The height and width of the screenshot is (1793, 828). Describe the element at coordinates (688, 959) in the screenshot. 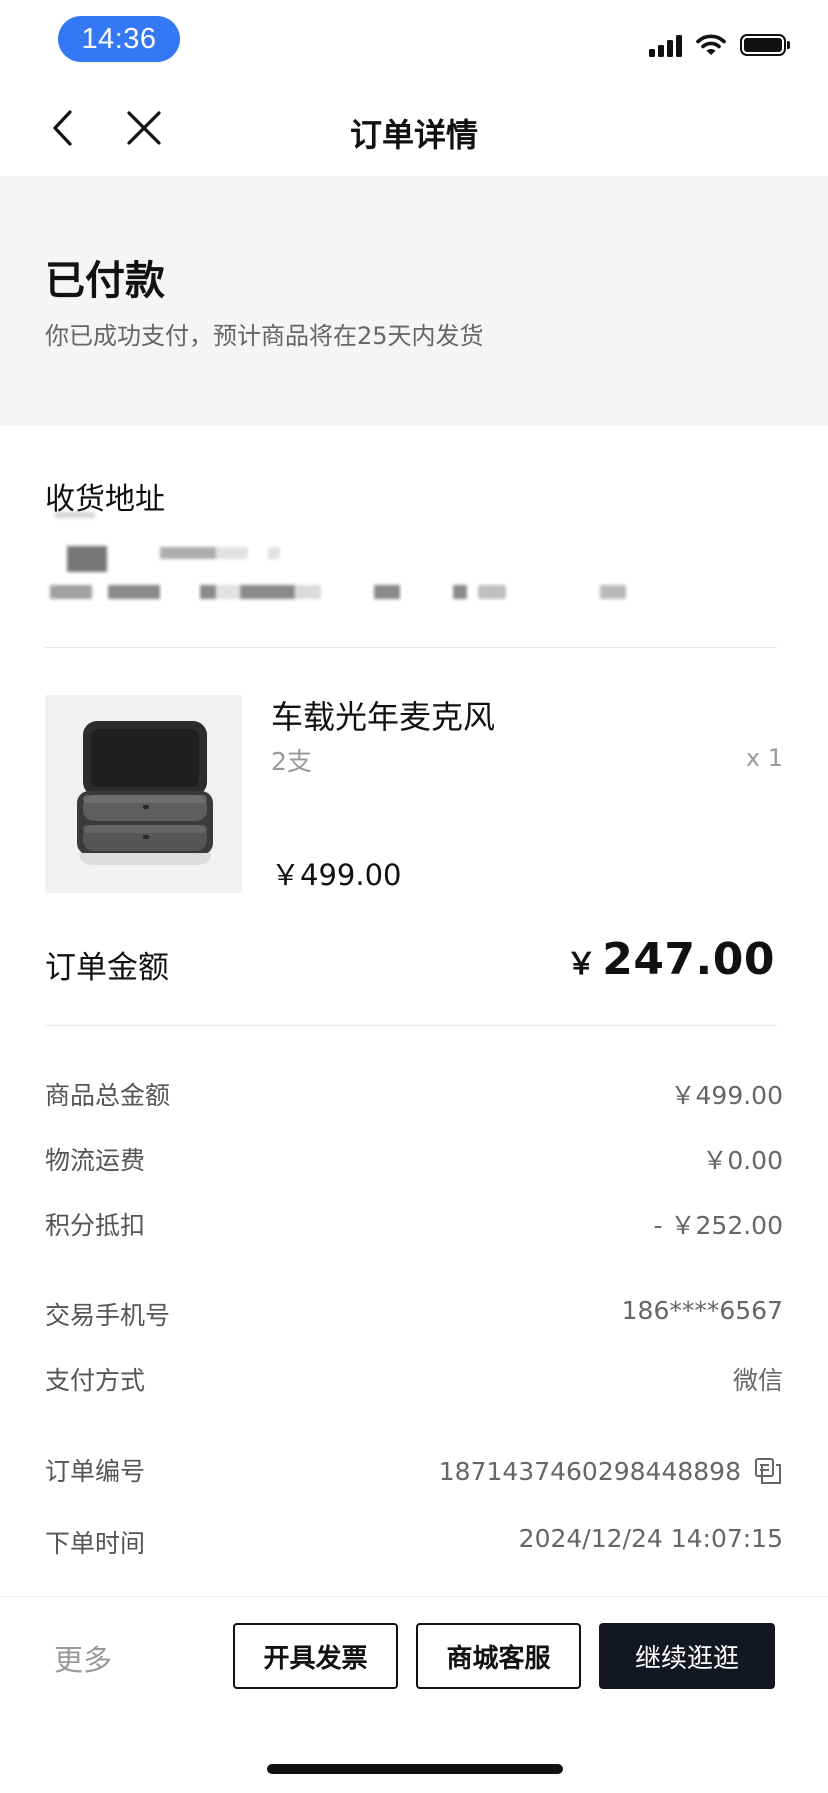

I see `order-total-value: 247.00` at that location.